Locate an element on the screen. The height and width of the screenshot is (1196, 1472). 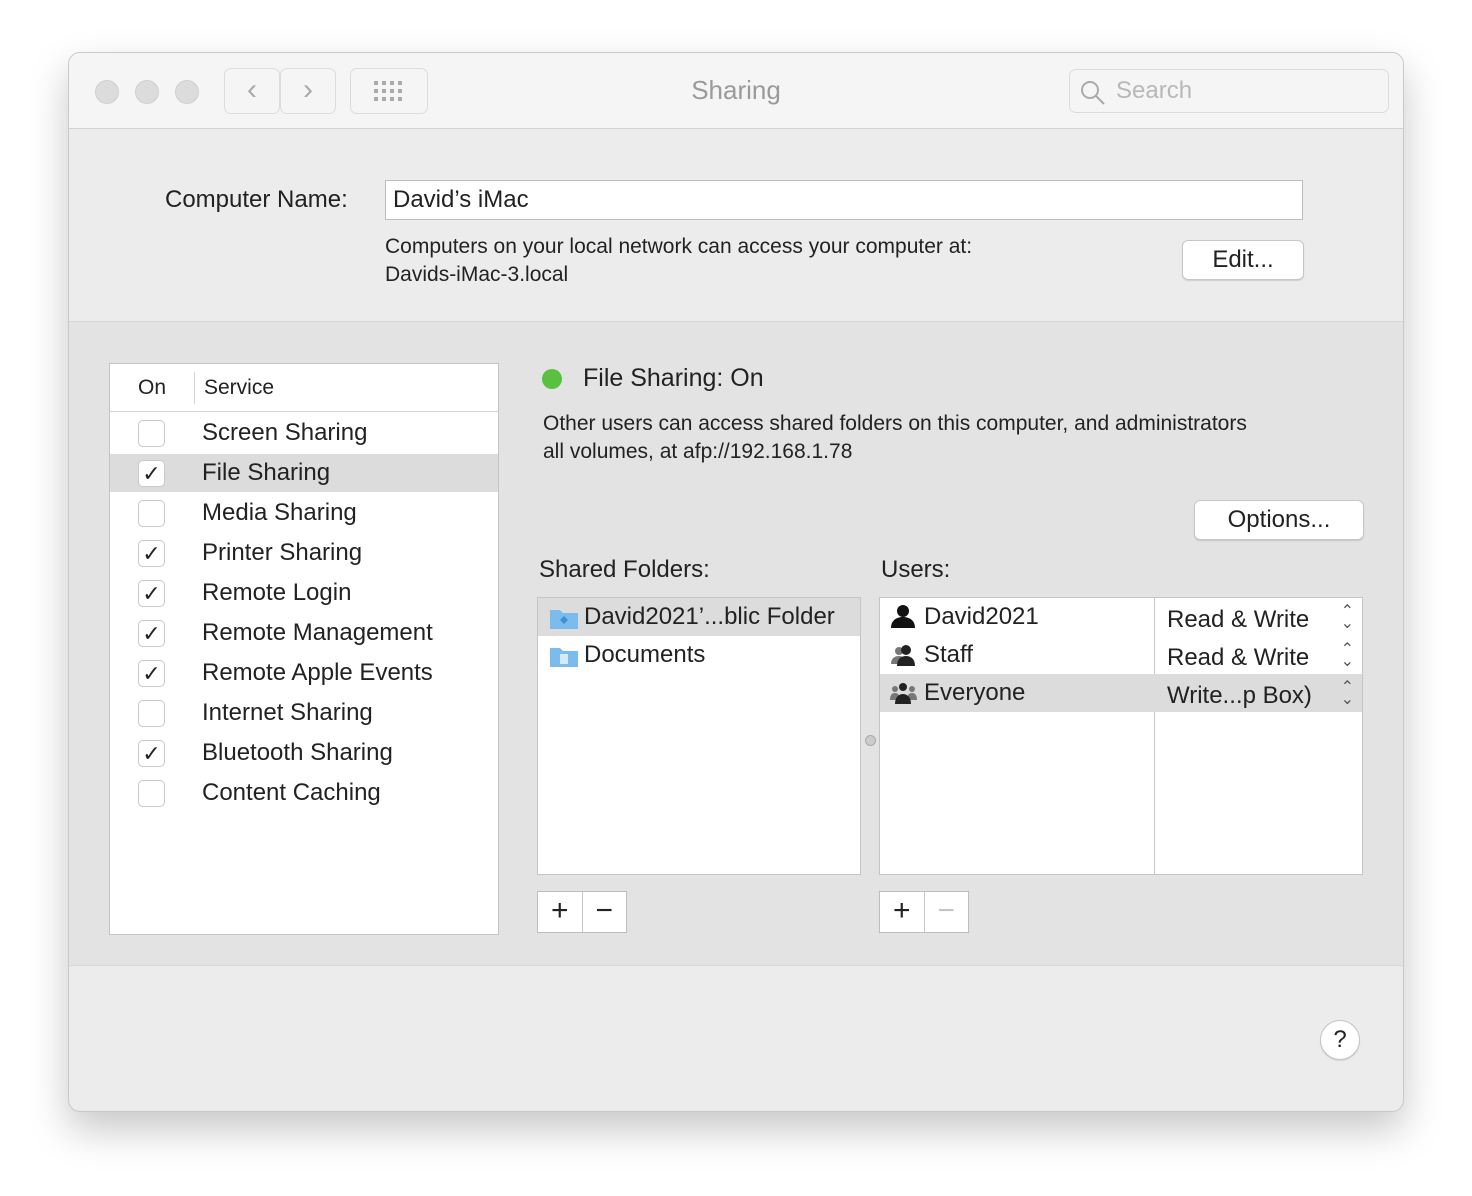
status-title: File Sharing: On is located at coordinates (673, 378).